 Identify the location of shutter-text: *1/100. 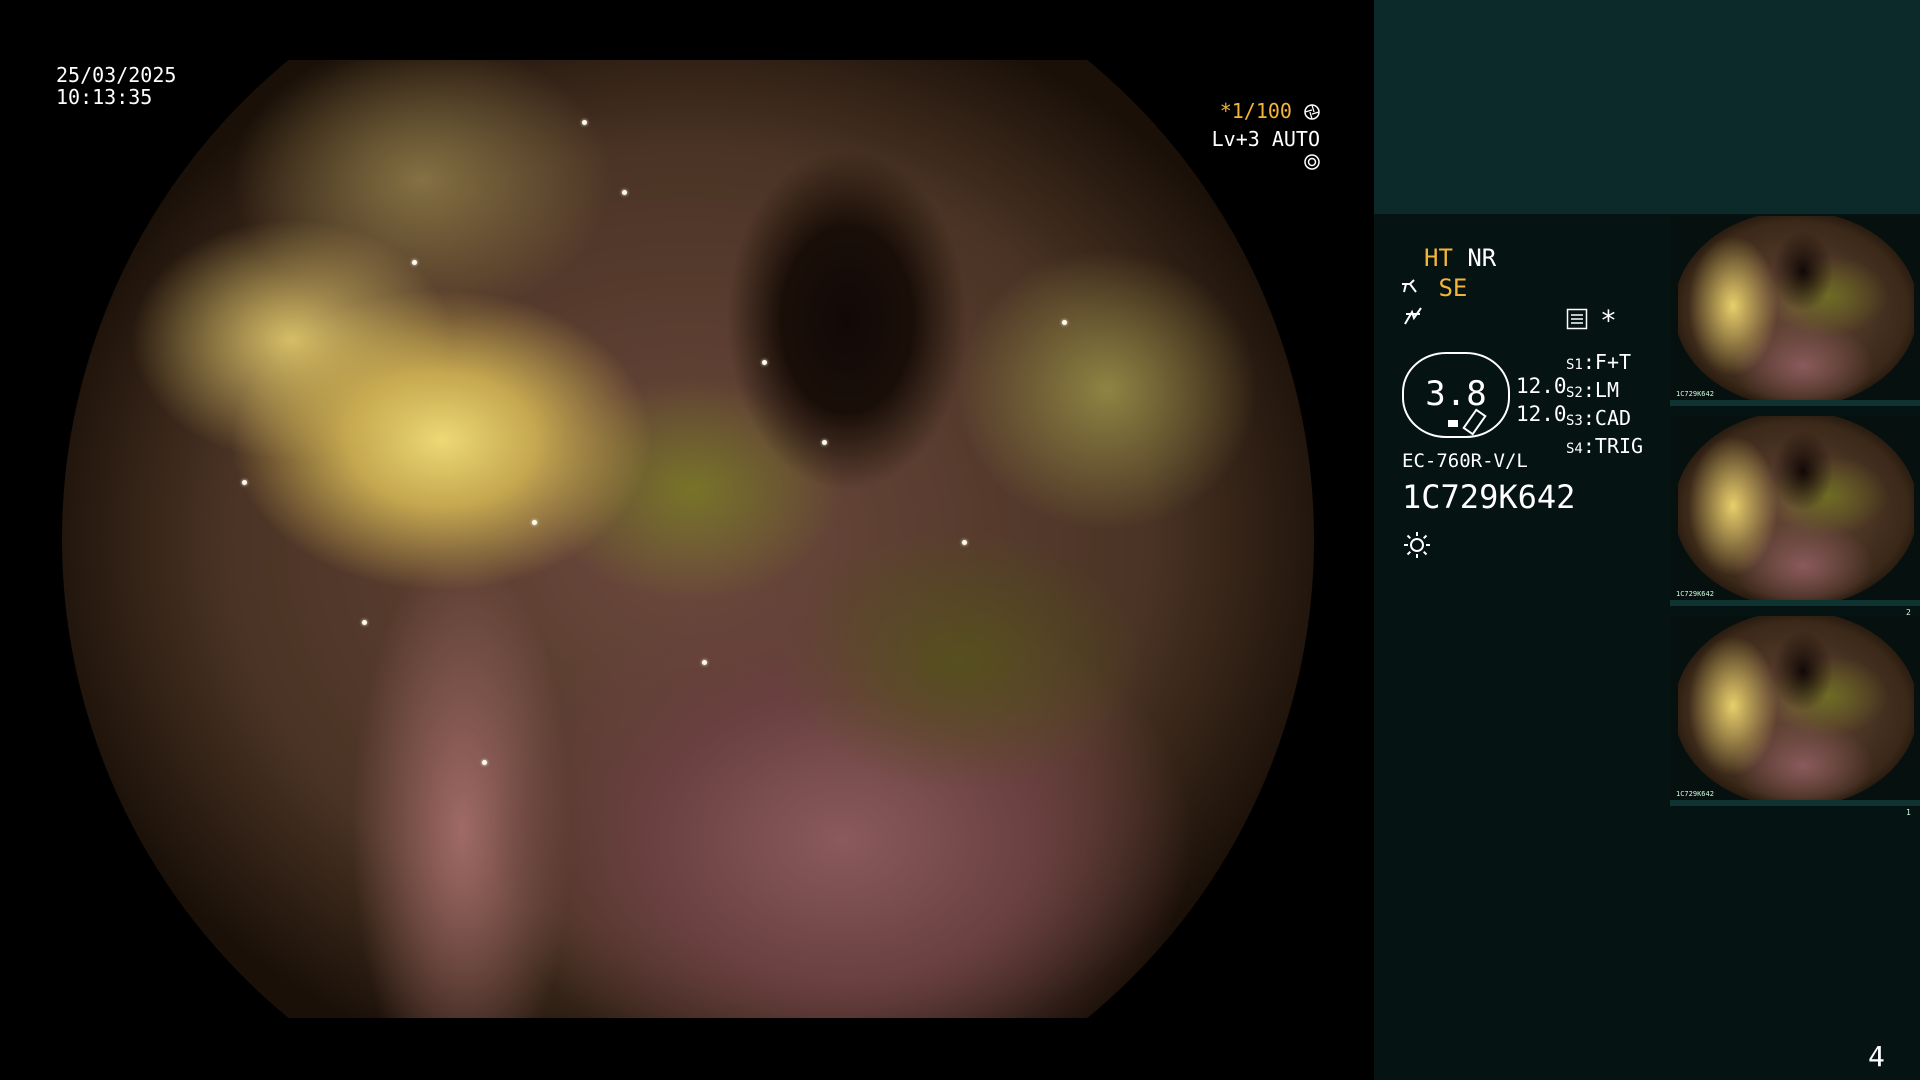
(1255, 111).